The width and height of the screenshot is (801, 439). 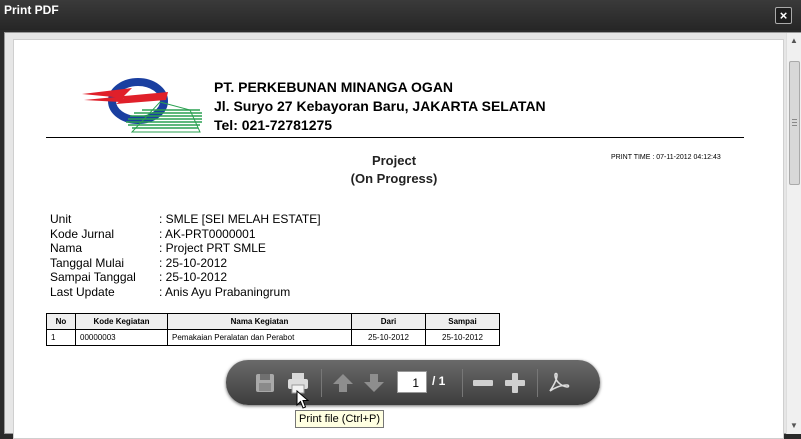 I want to click on scroll-down-icon: ▼, so click(x=794, y=426).